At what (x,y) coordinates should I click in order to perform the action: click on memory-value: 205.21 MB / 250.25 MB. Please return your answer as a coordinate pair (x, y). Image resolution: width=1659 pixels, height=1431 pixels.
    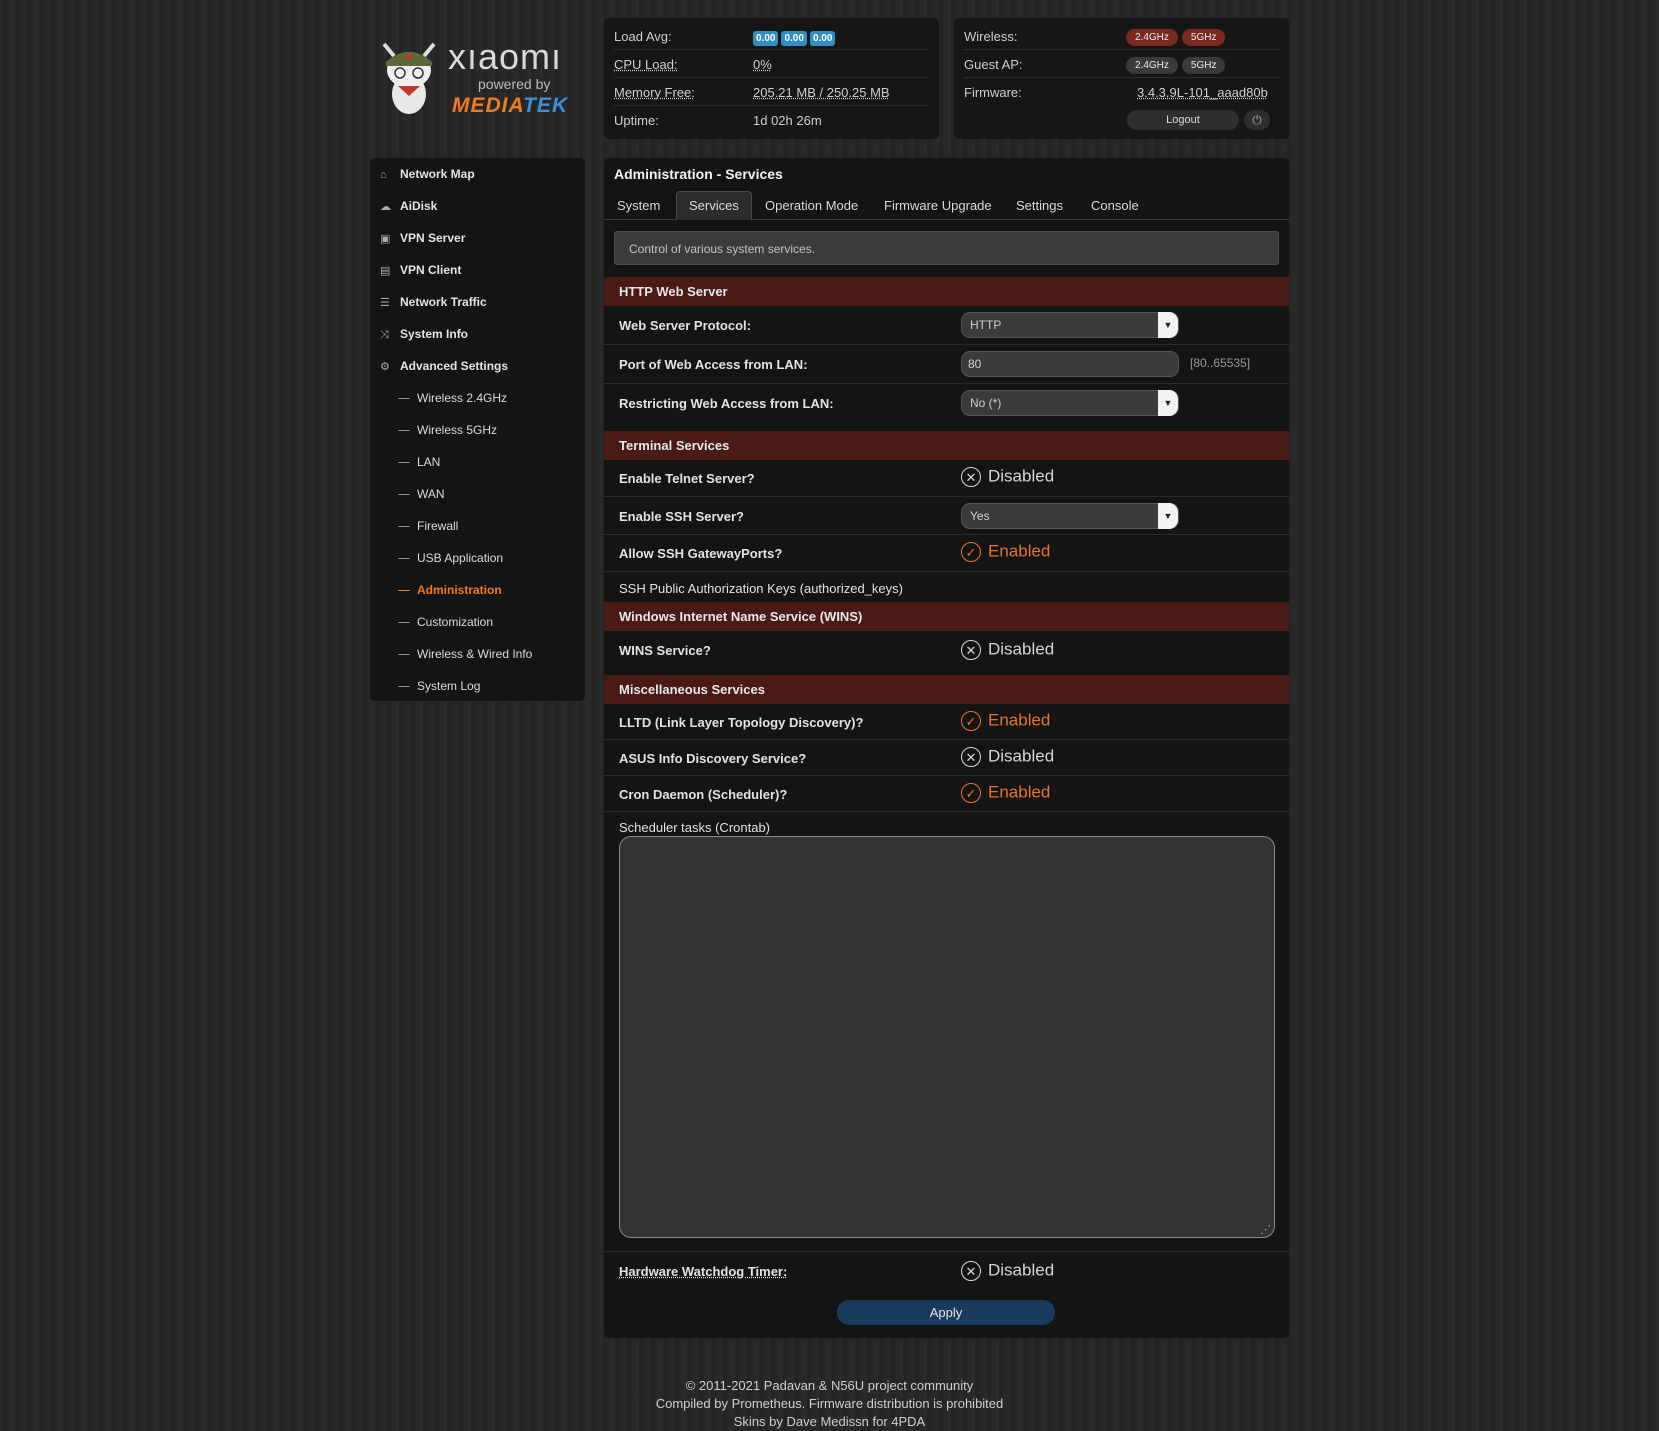
    Looking at the image, I should click on (821, 92).